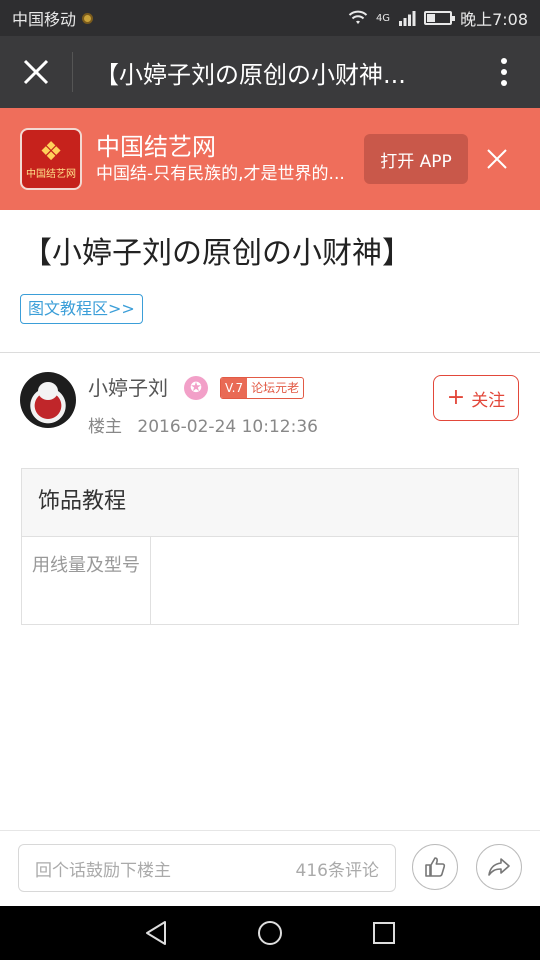  I want to click on avatar-face, so click(48, 391).